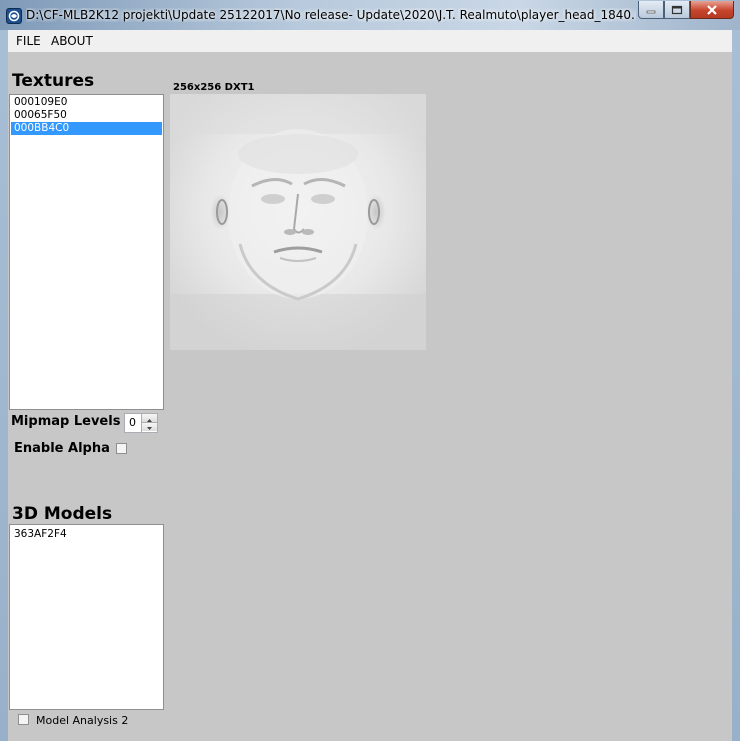  What do you see at coordinates (370, 41) in the screenshot?
I see `menu-bar: FILE ABOUT` at bounding box center [370, 41].